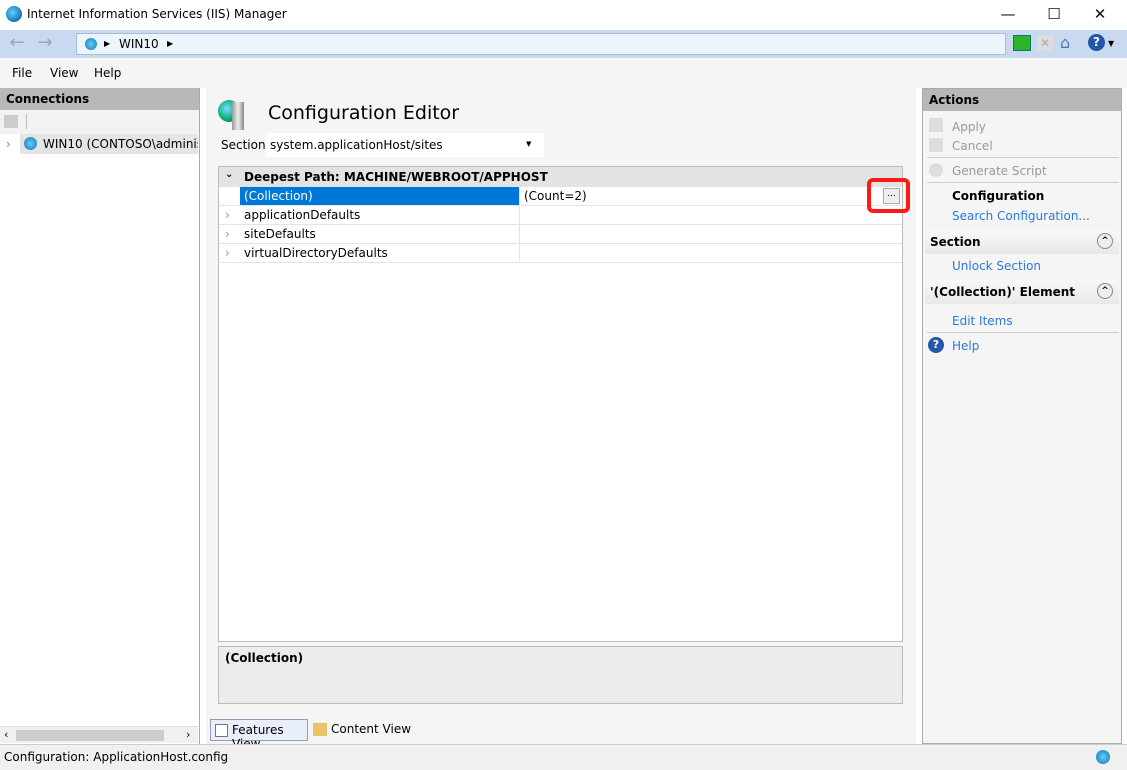 The width and height of the screenshot is (1127, 770). What do you see at coordinates (229, 174) in the screenshot?
I see `collapse-chevron-icon: ⌄` at bounding box center [229, 174].